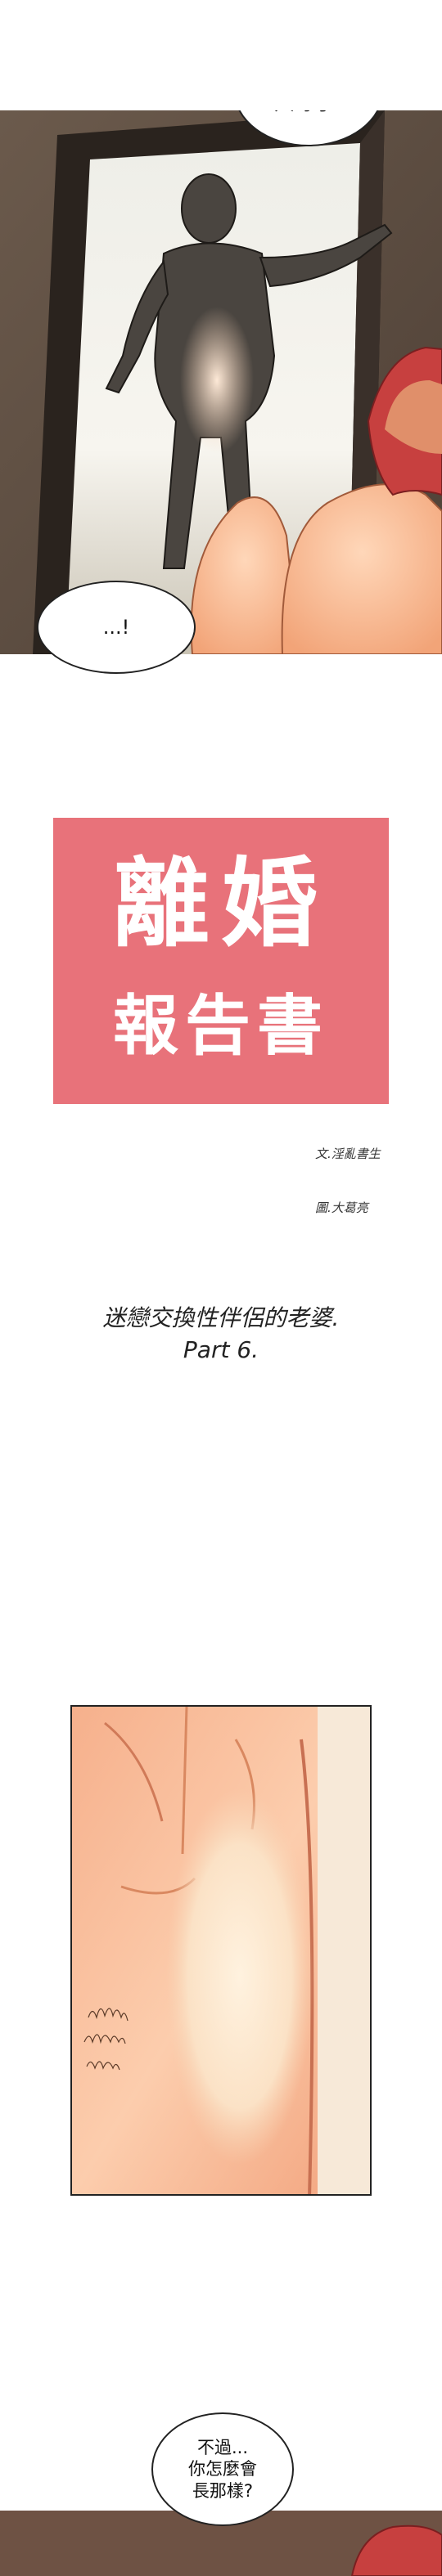 This screenshot has height=2576, width=442. I want to click on speech-bubble-question: 不過... 你怎麼會 長那樣?, so click(223, 2469).